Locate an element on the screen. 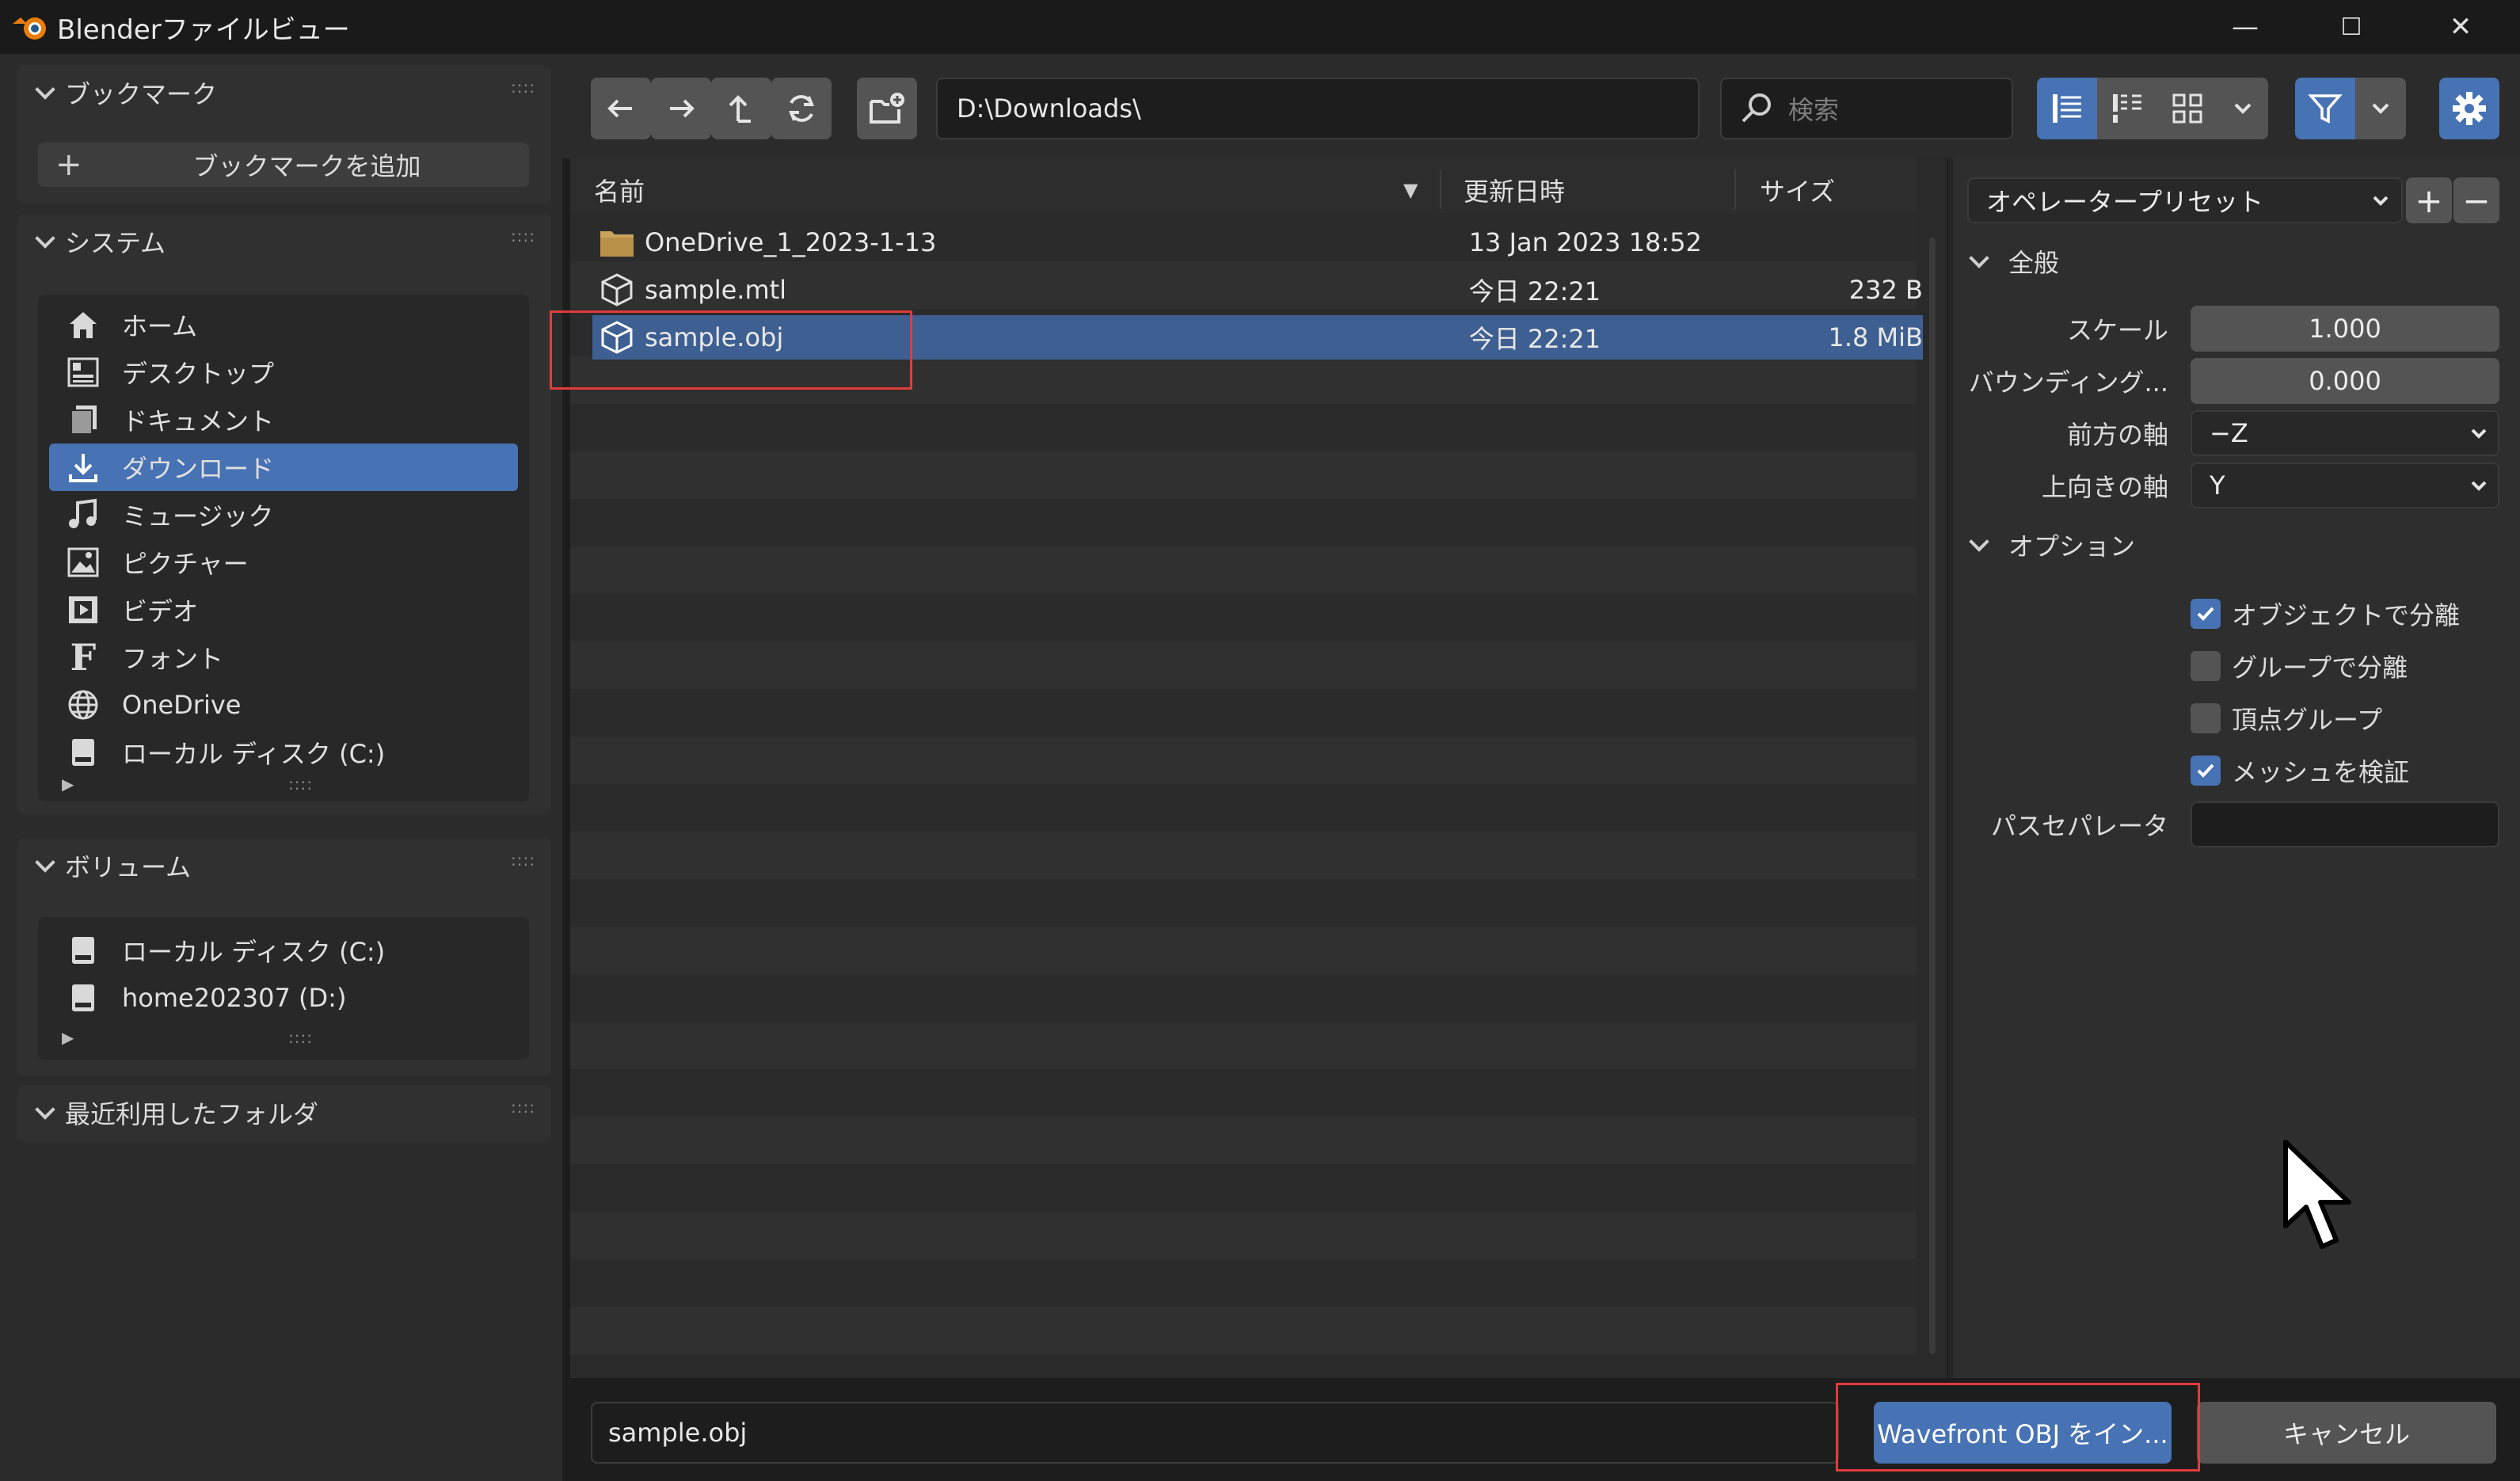  refresh-button is located at coordinates (801, 108).